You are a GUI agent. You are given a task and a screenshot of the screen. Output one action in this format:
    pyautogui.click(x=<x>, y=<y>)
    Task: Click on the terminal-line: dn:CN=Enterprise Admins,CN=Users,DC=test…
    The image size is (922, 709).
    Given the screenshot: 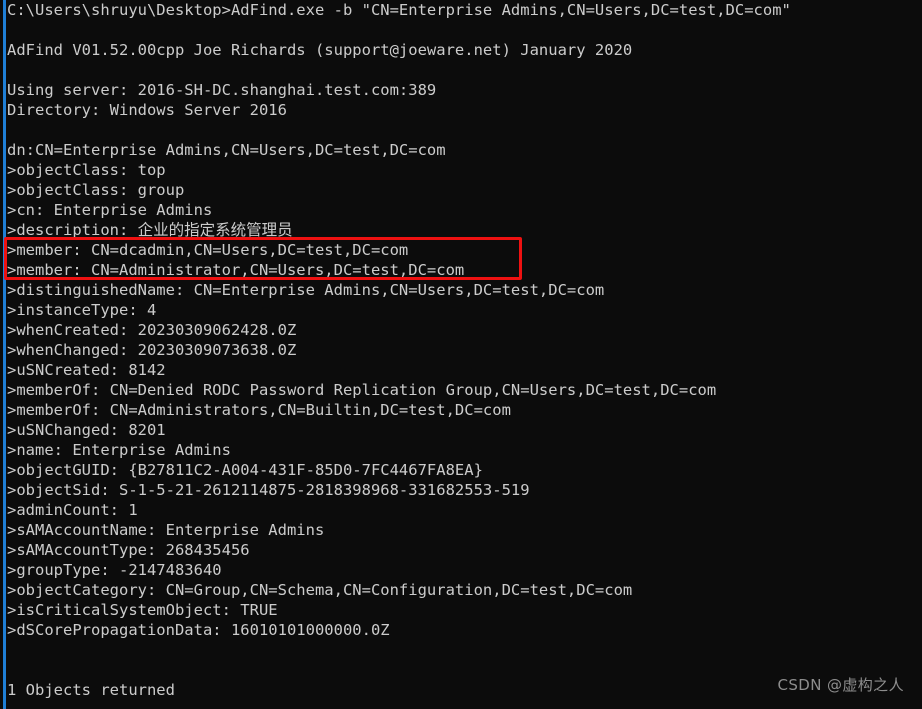 What is the action you would take?
    pyautogui.click(x=226, y=150)
    